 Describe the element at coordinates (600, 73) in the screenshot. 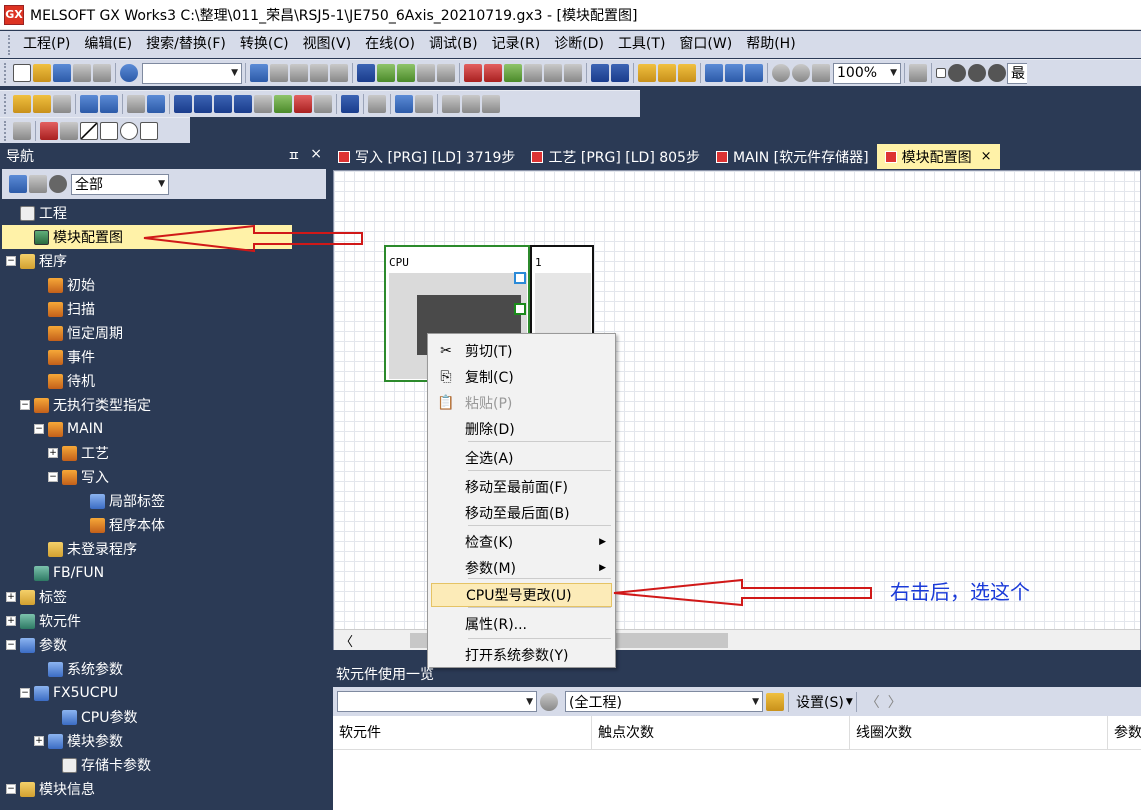

I see `device-batch-icon` at that location.